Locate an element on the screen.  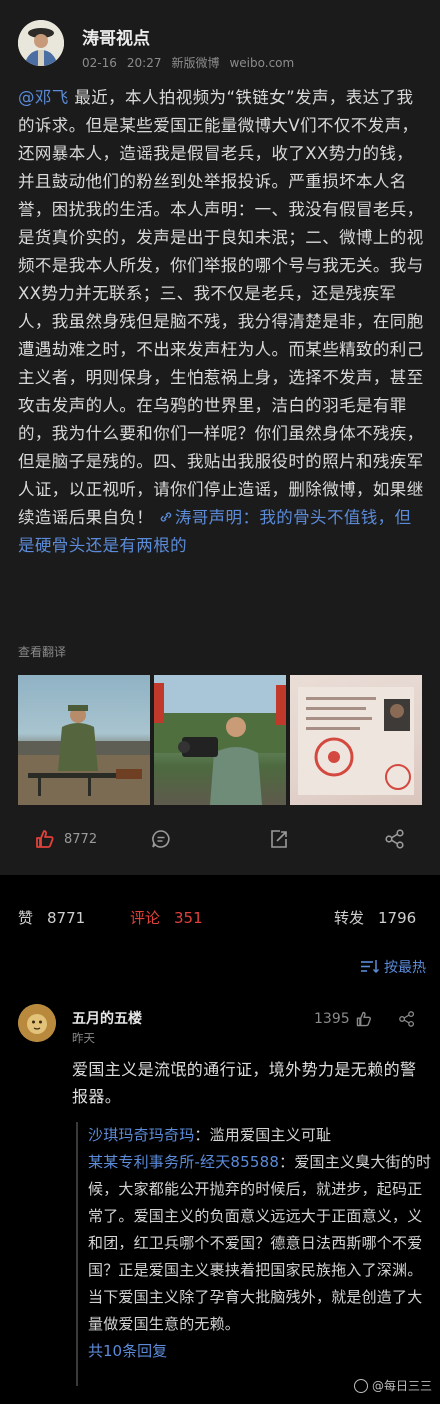
post-domain: weibo.com is located at coordinates (262, 63).